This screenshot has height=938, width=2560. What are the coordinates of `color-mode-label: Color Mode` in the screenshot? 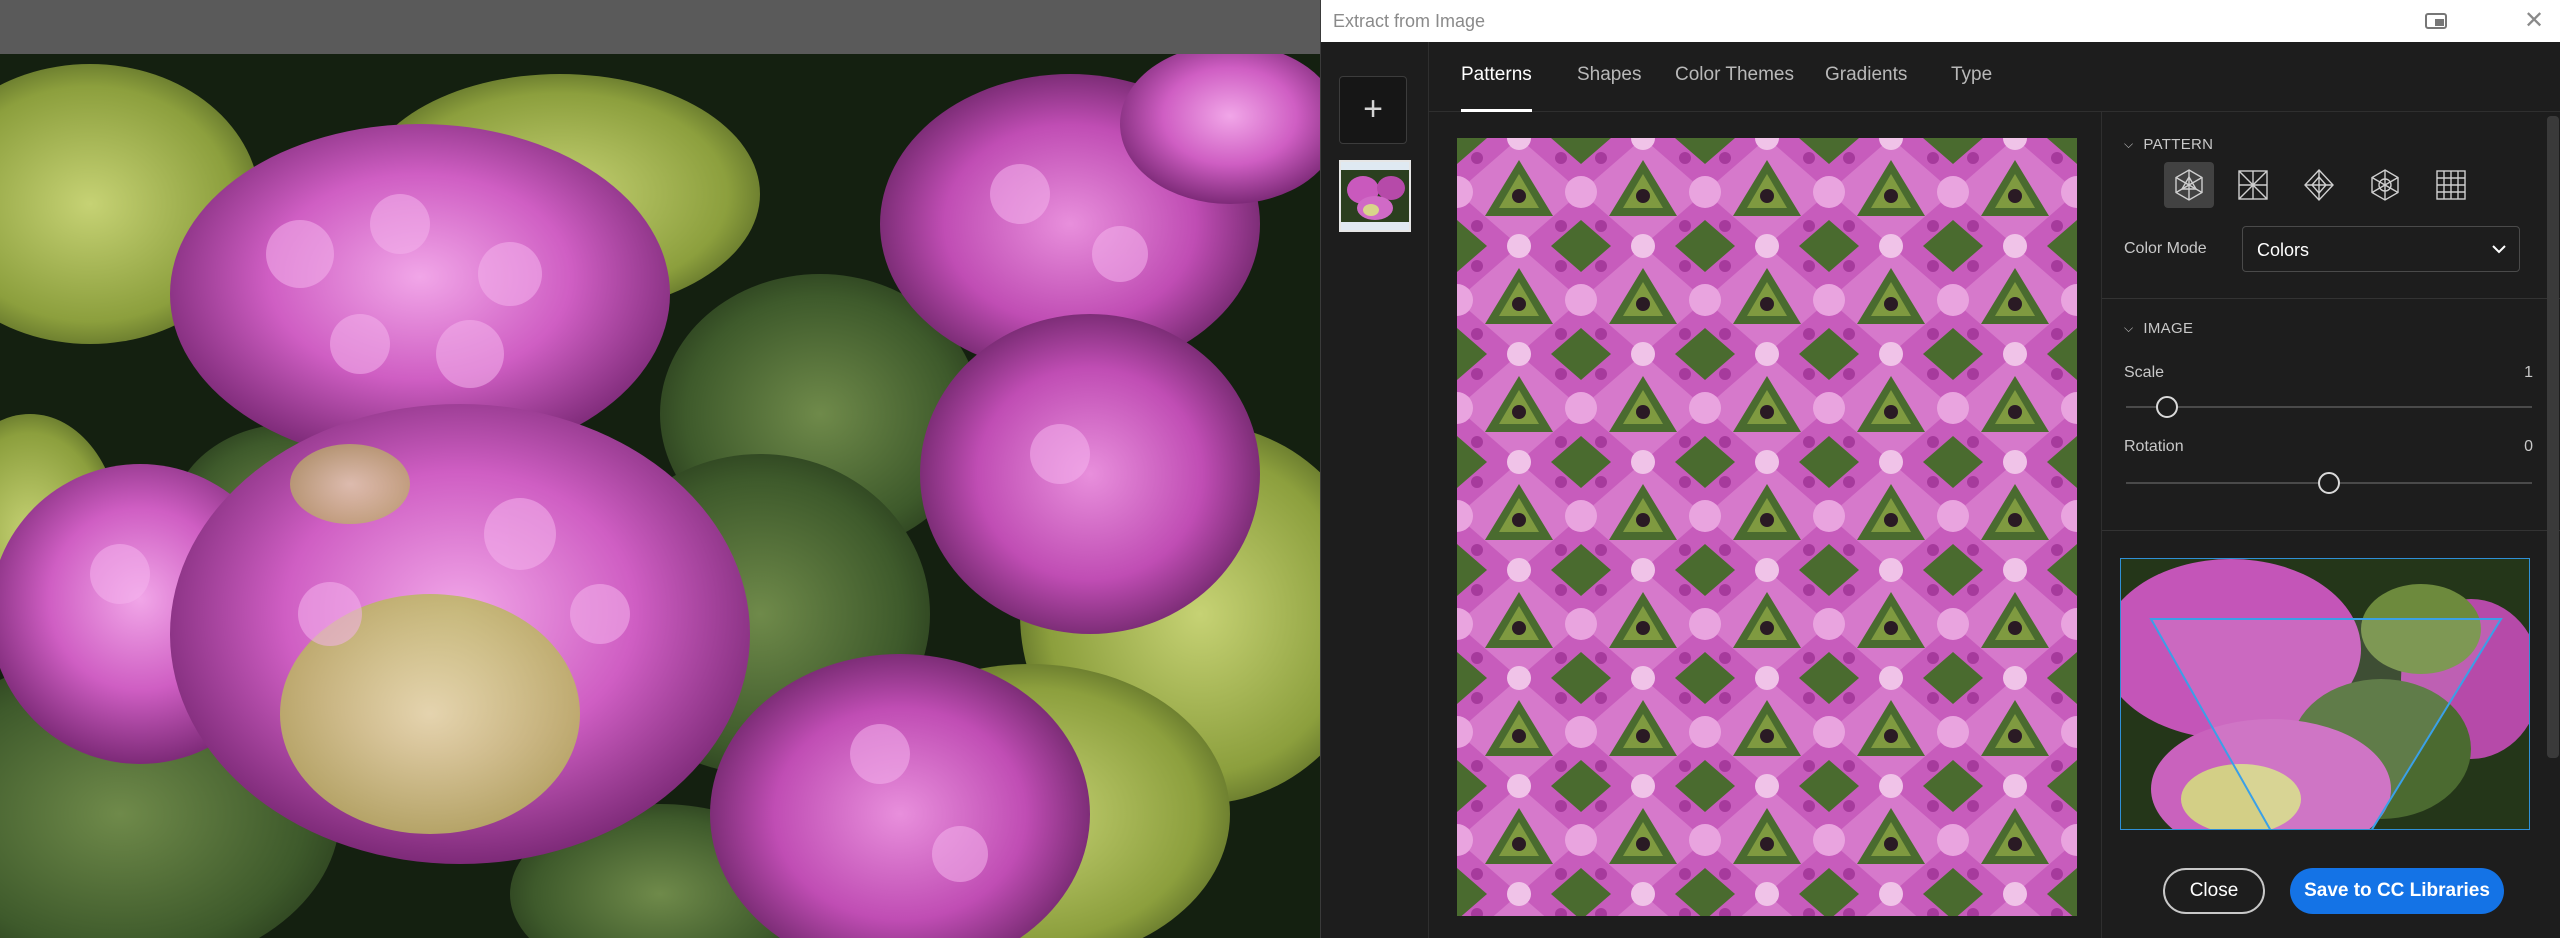 It's located at (2165, 248).